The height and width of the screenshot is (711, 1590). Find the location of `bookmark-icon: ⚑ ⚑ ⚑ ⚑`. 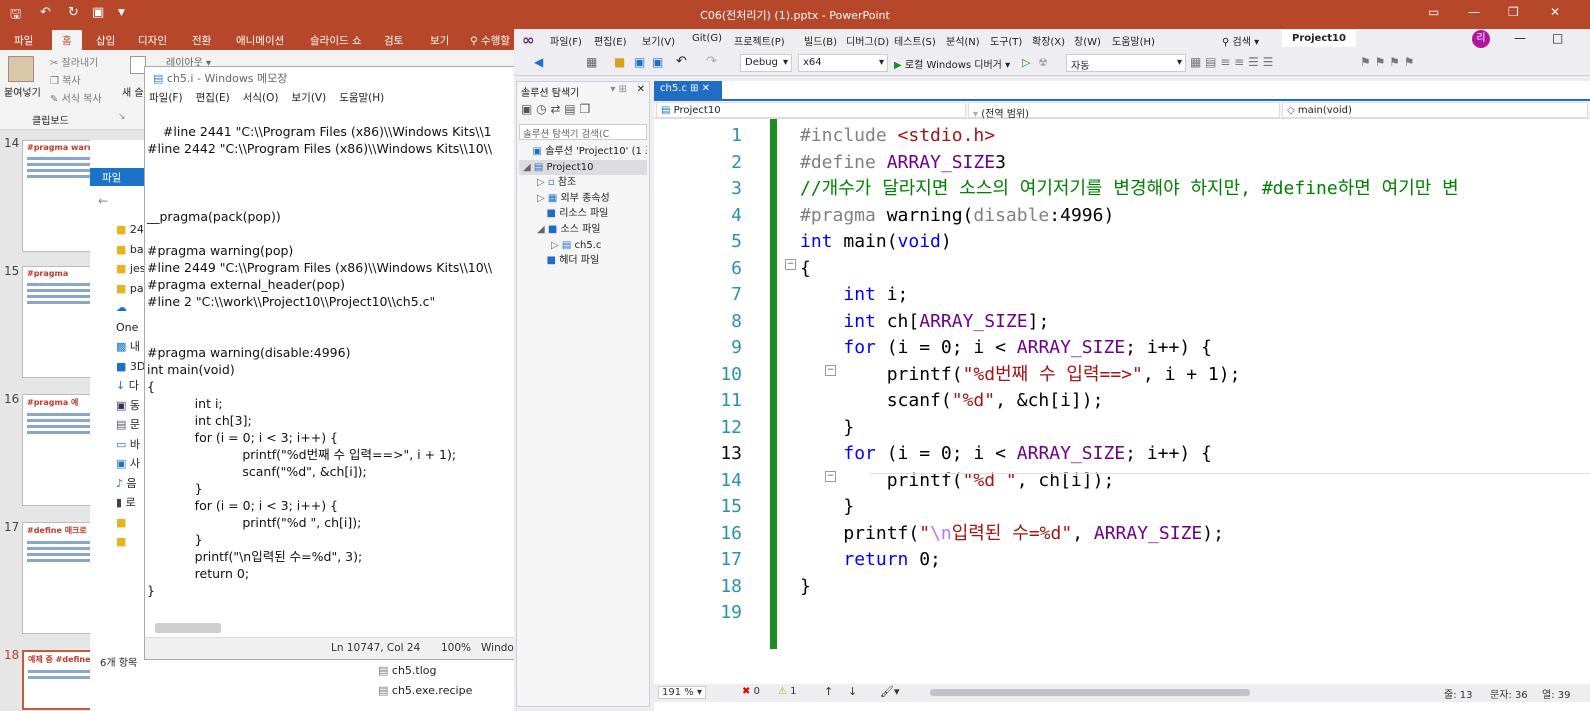

bookmark-icon: ⚑ ⚑ ⚑ ⚑ is located at coordinates (1387, 62).